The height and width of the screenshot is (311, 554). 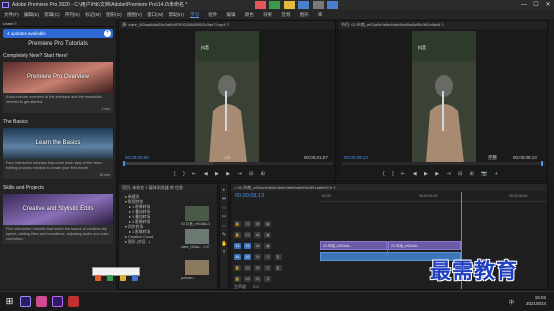 What do you see at coordinates (9, 301) in the screenshot?
I see `start-button: ⊞` at bounding box center [9, 301].